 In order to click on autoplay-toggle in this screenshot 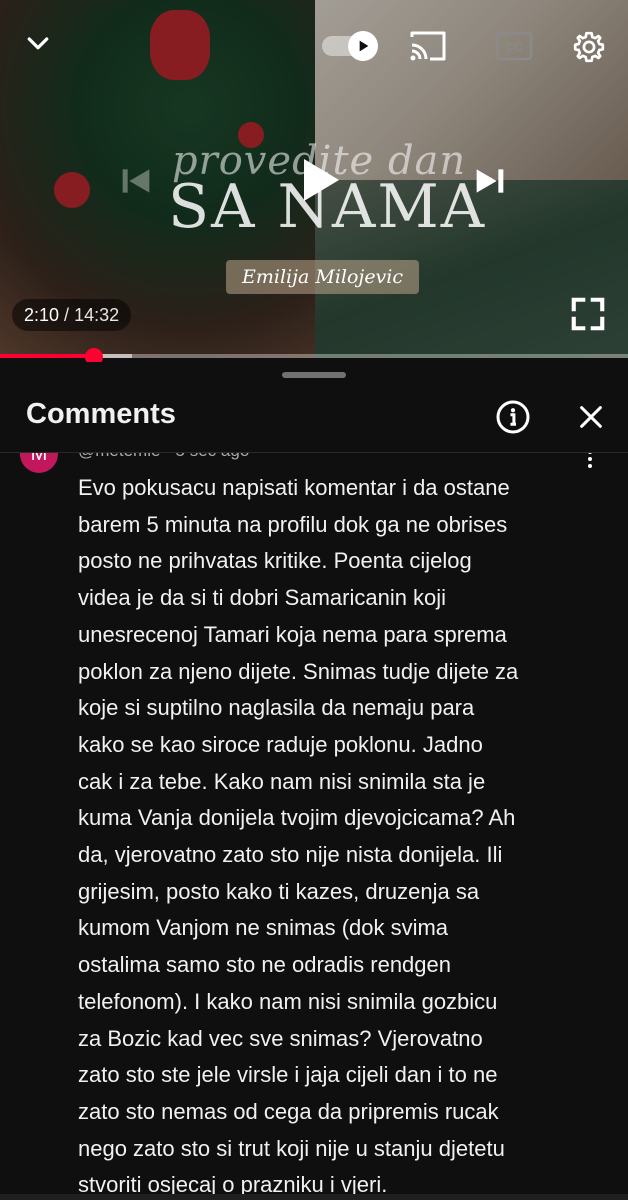, I will do `click(351, 46)`.